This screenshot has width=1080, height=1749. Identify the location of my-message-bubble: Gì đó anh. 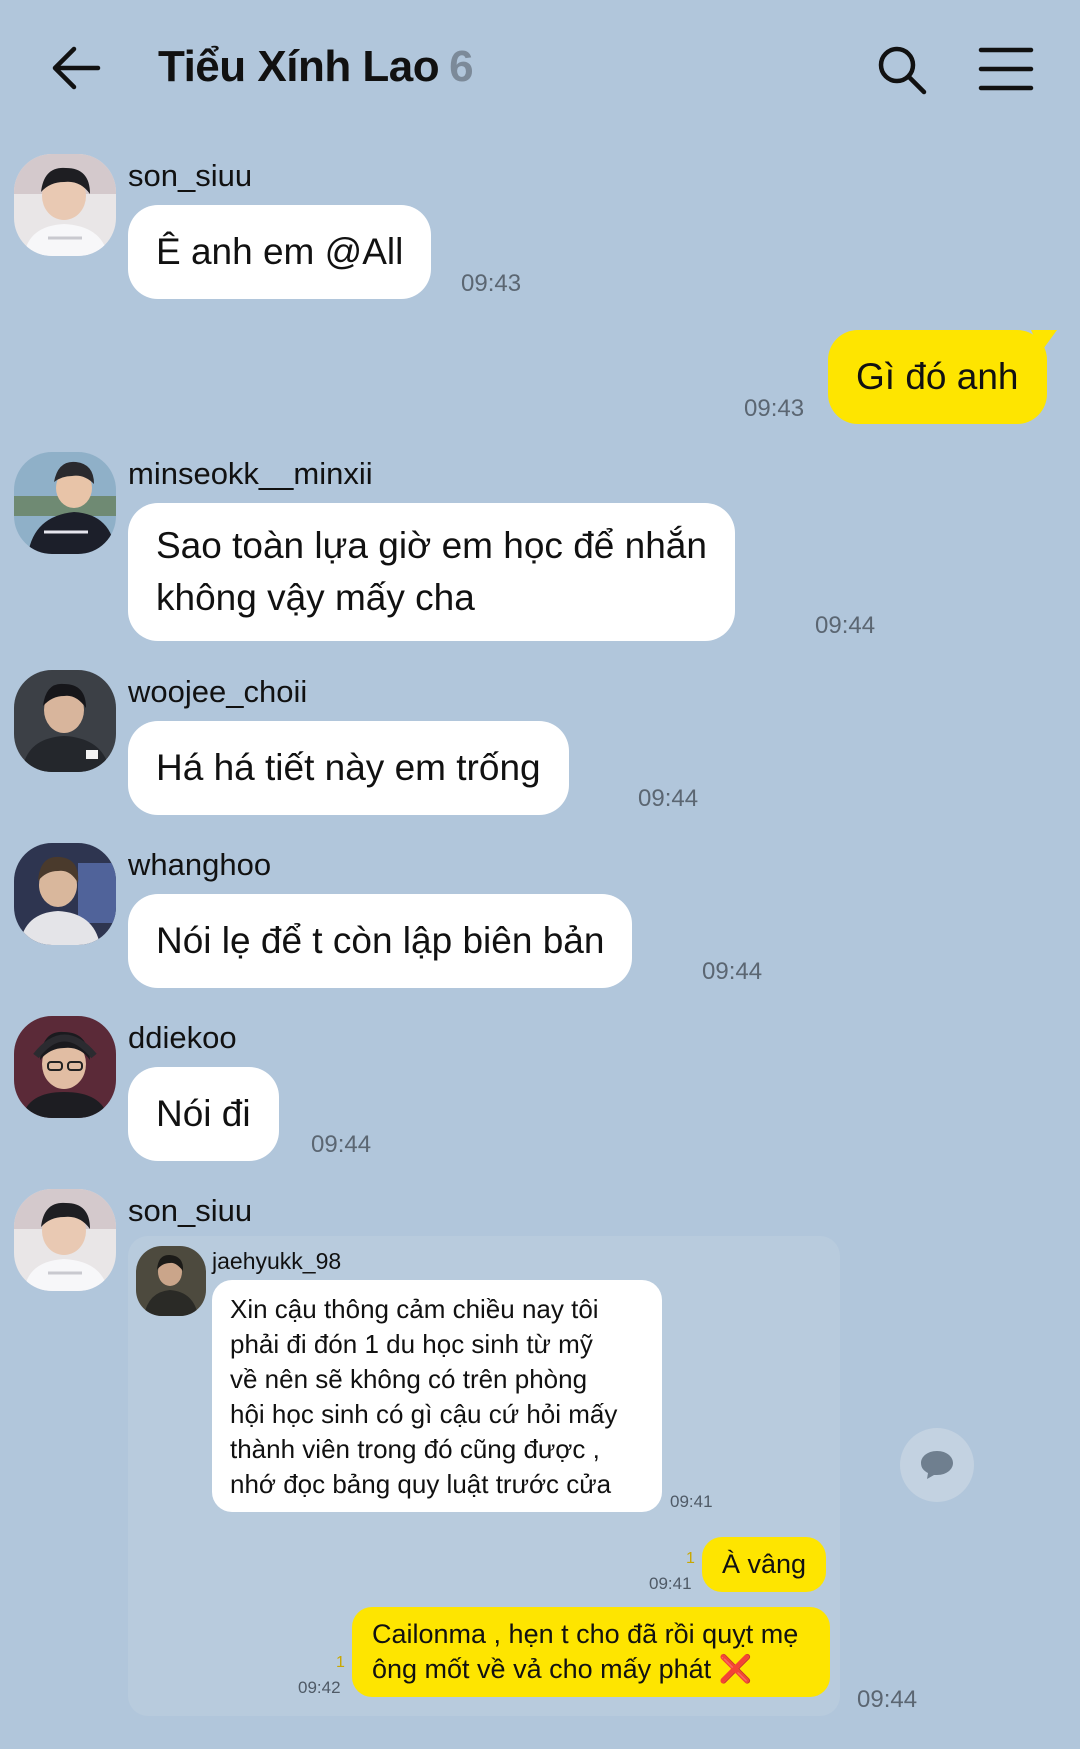
(942, 377).